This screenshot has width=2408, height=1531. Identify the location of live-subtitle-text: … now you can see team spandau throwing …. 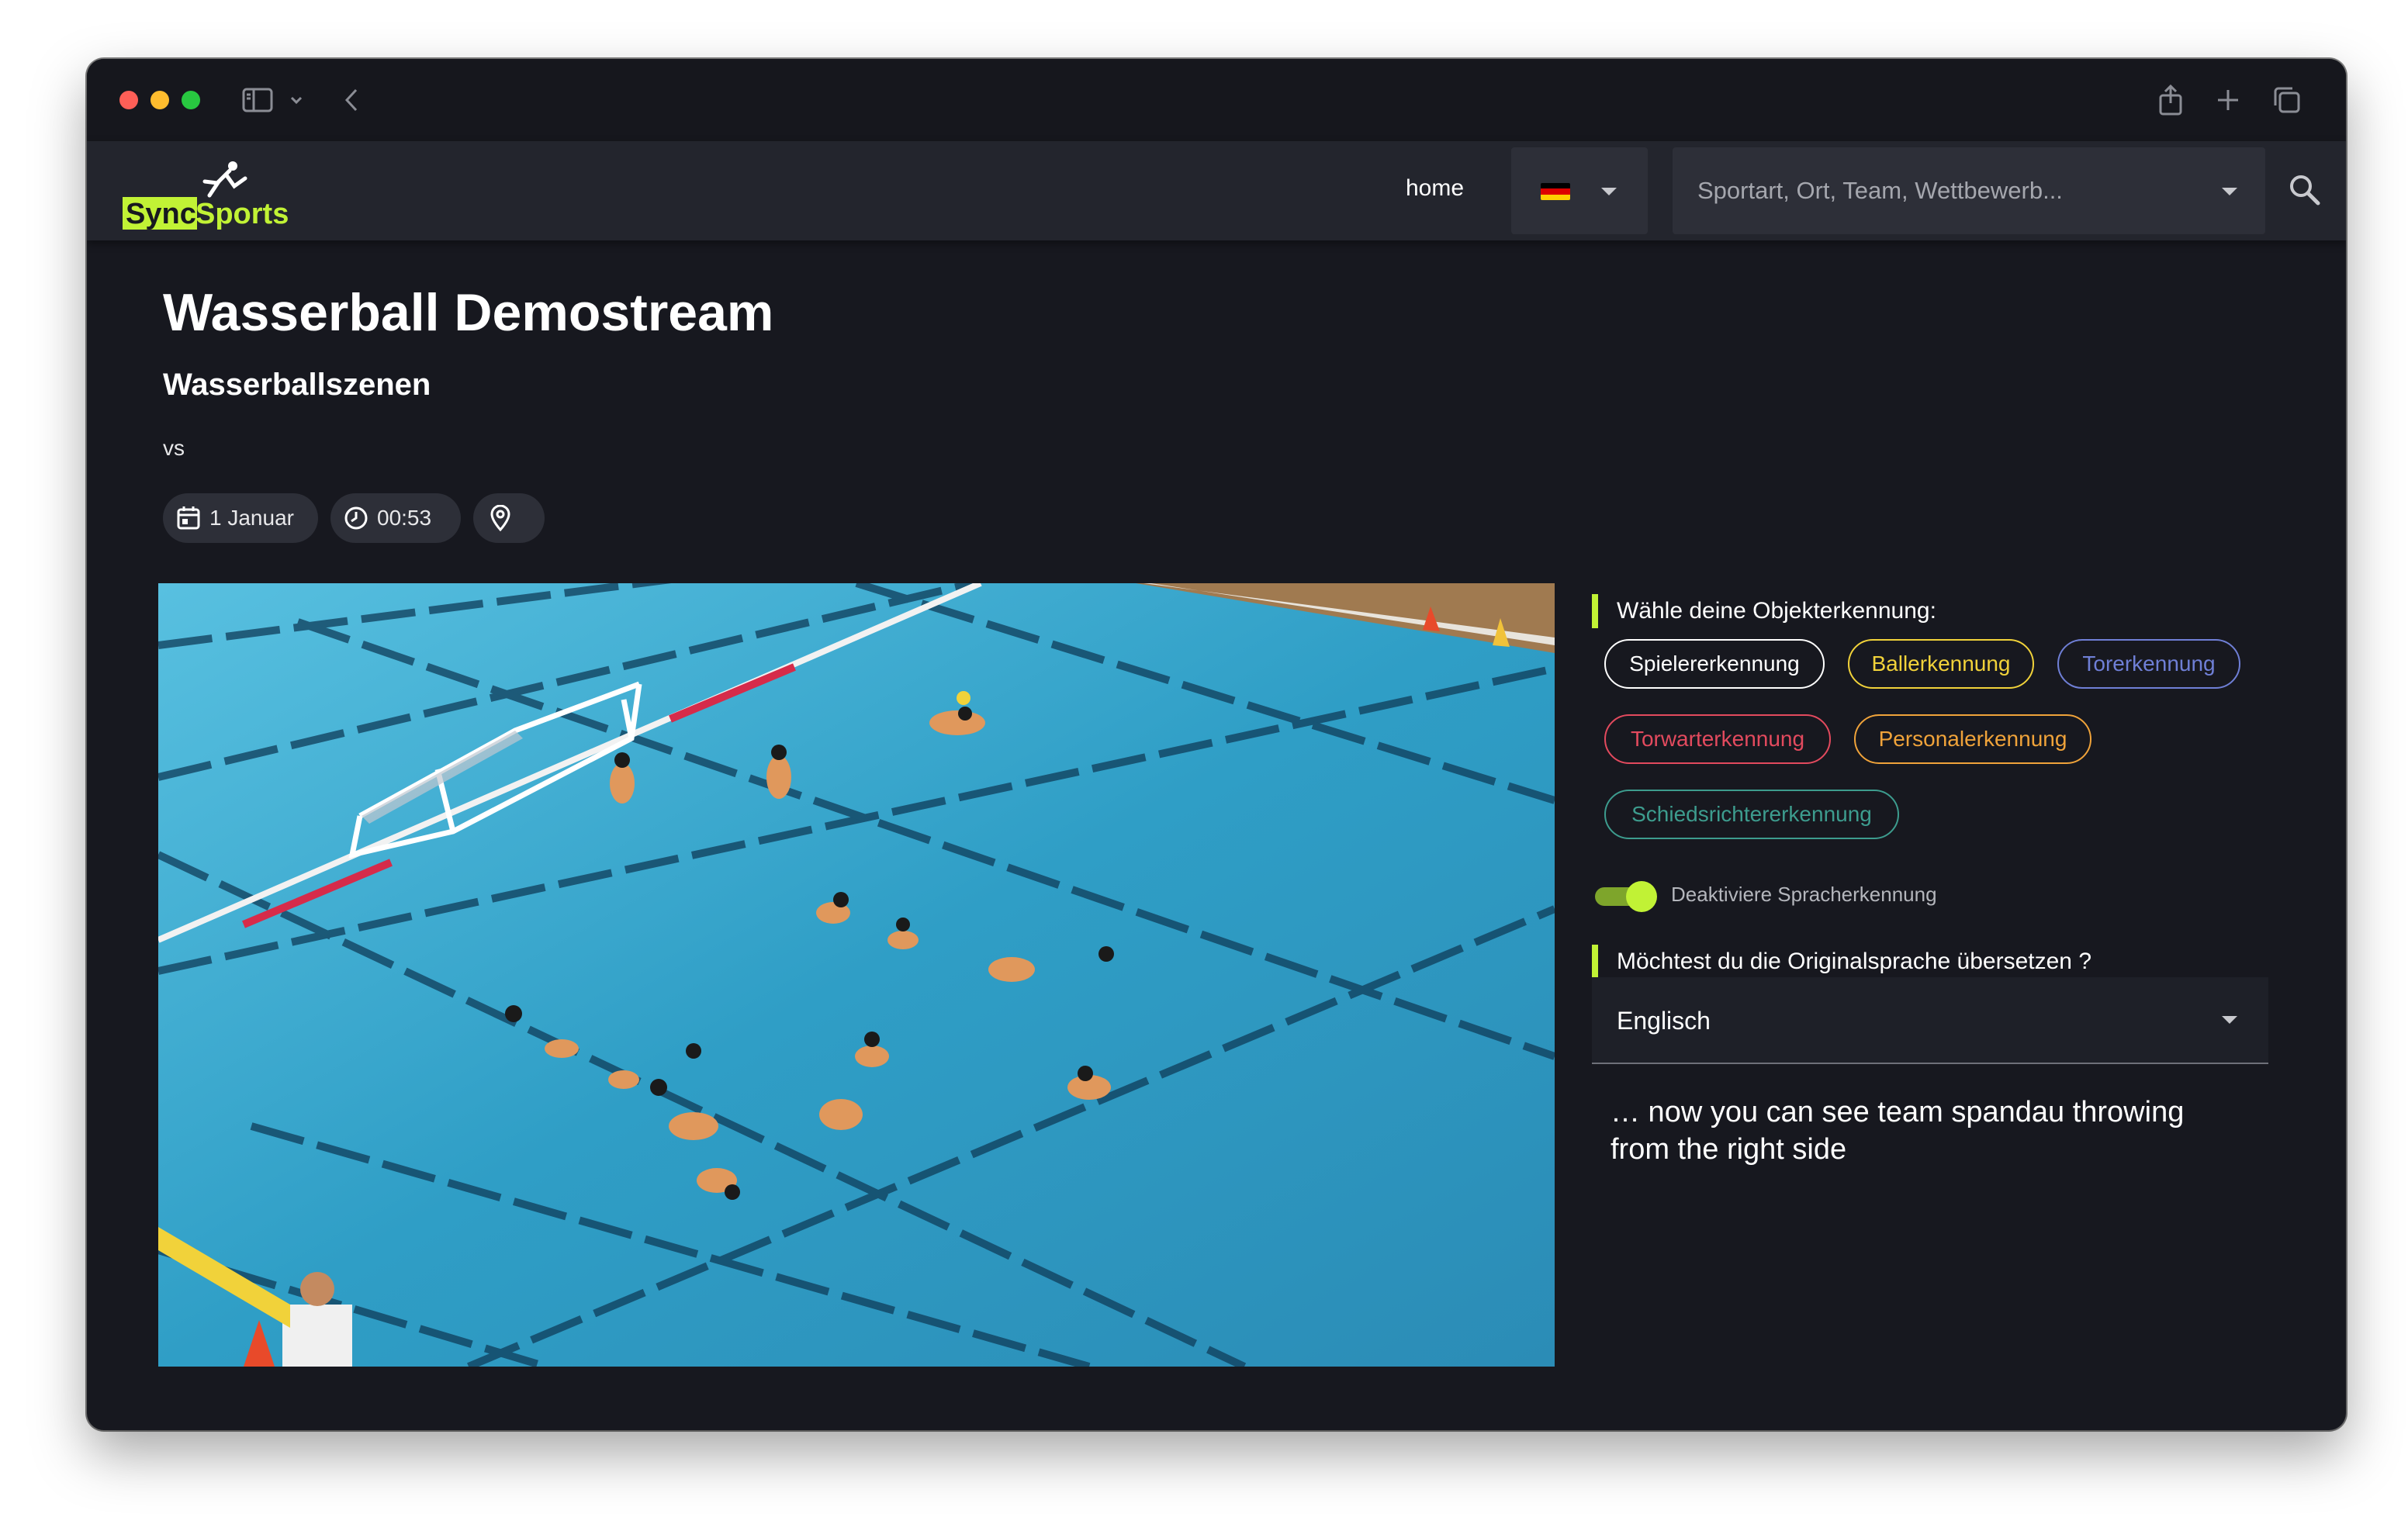
(1898, 1131).